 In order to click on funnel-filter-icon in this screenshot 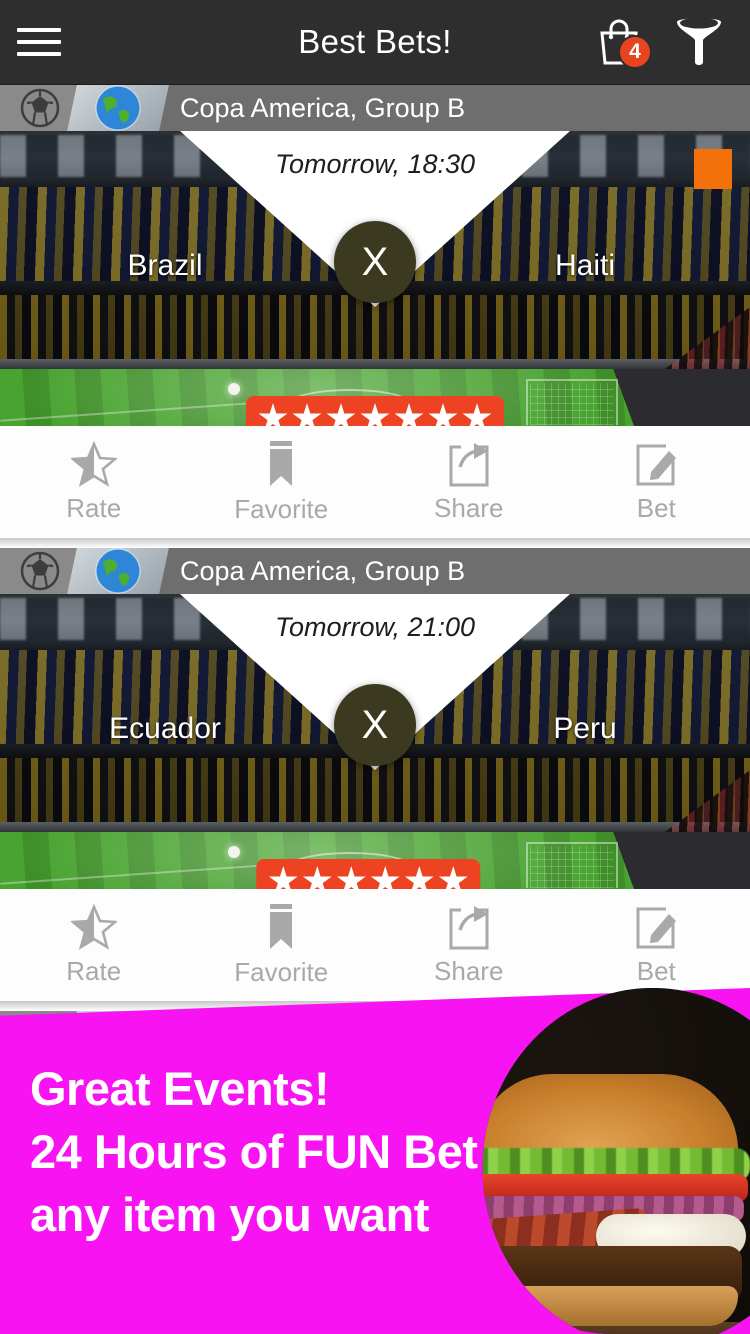, I will do `click(699, 41)`.